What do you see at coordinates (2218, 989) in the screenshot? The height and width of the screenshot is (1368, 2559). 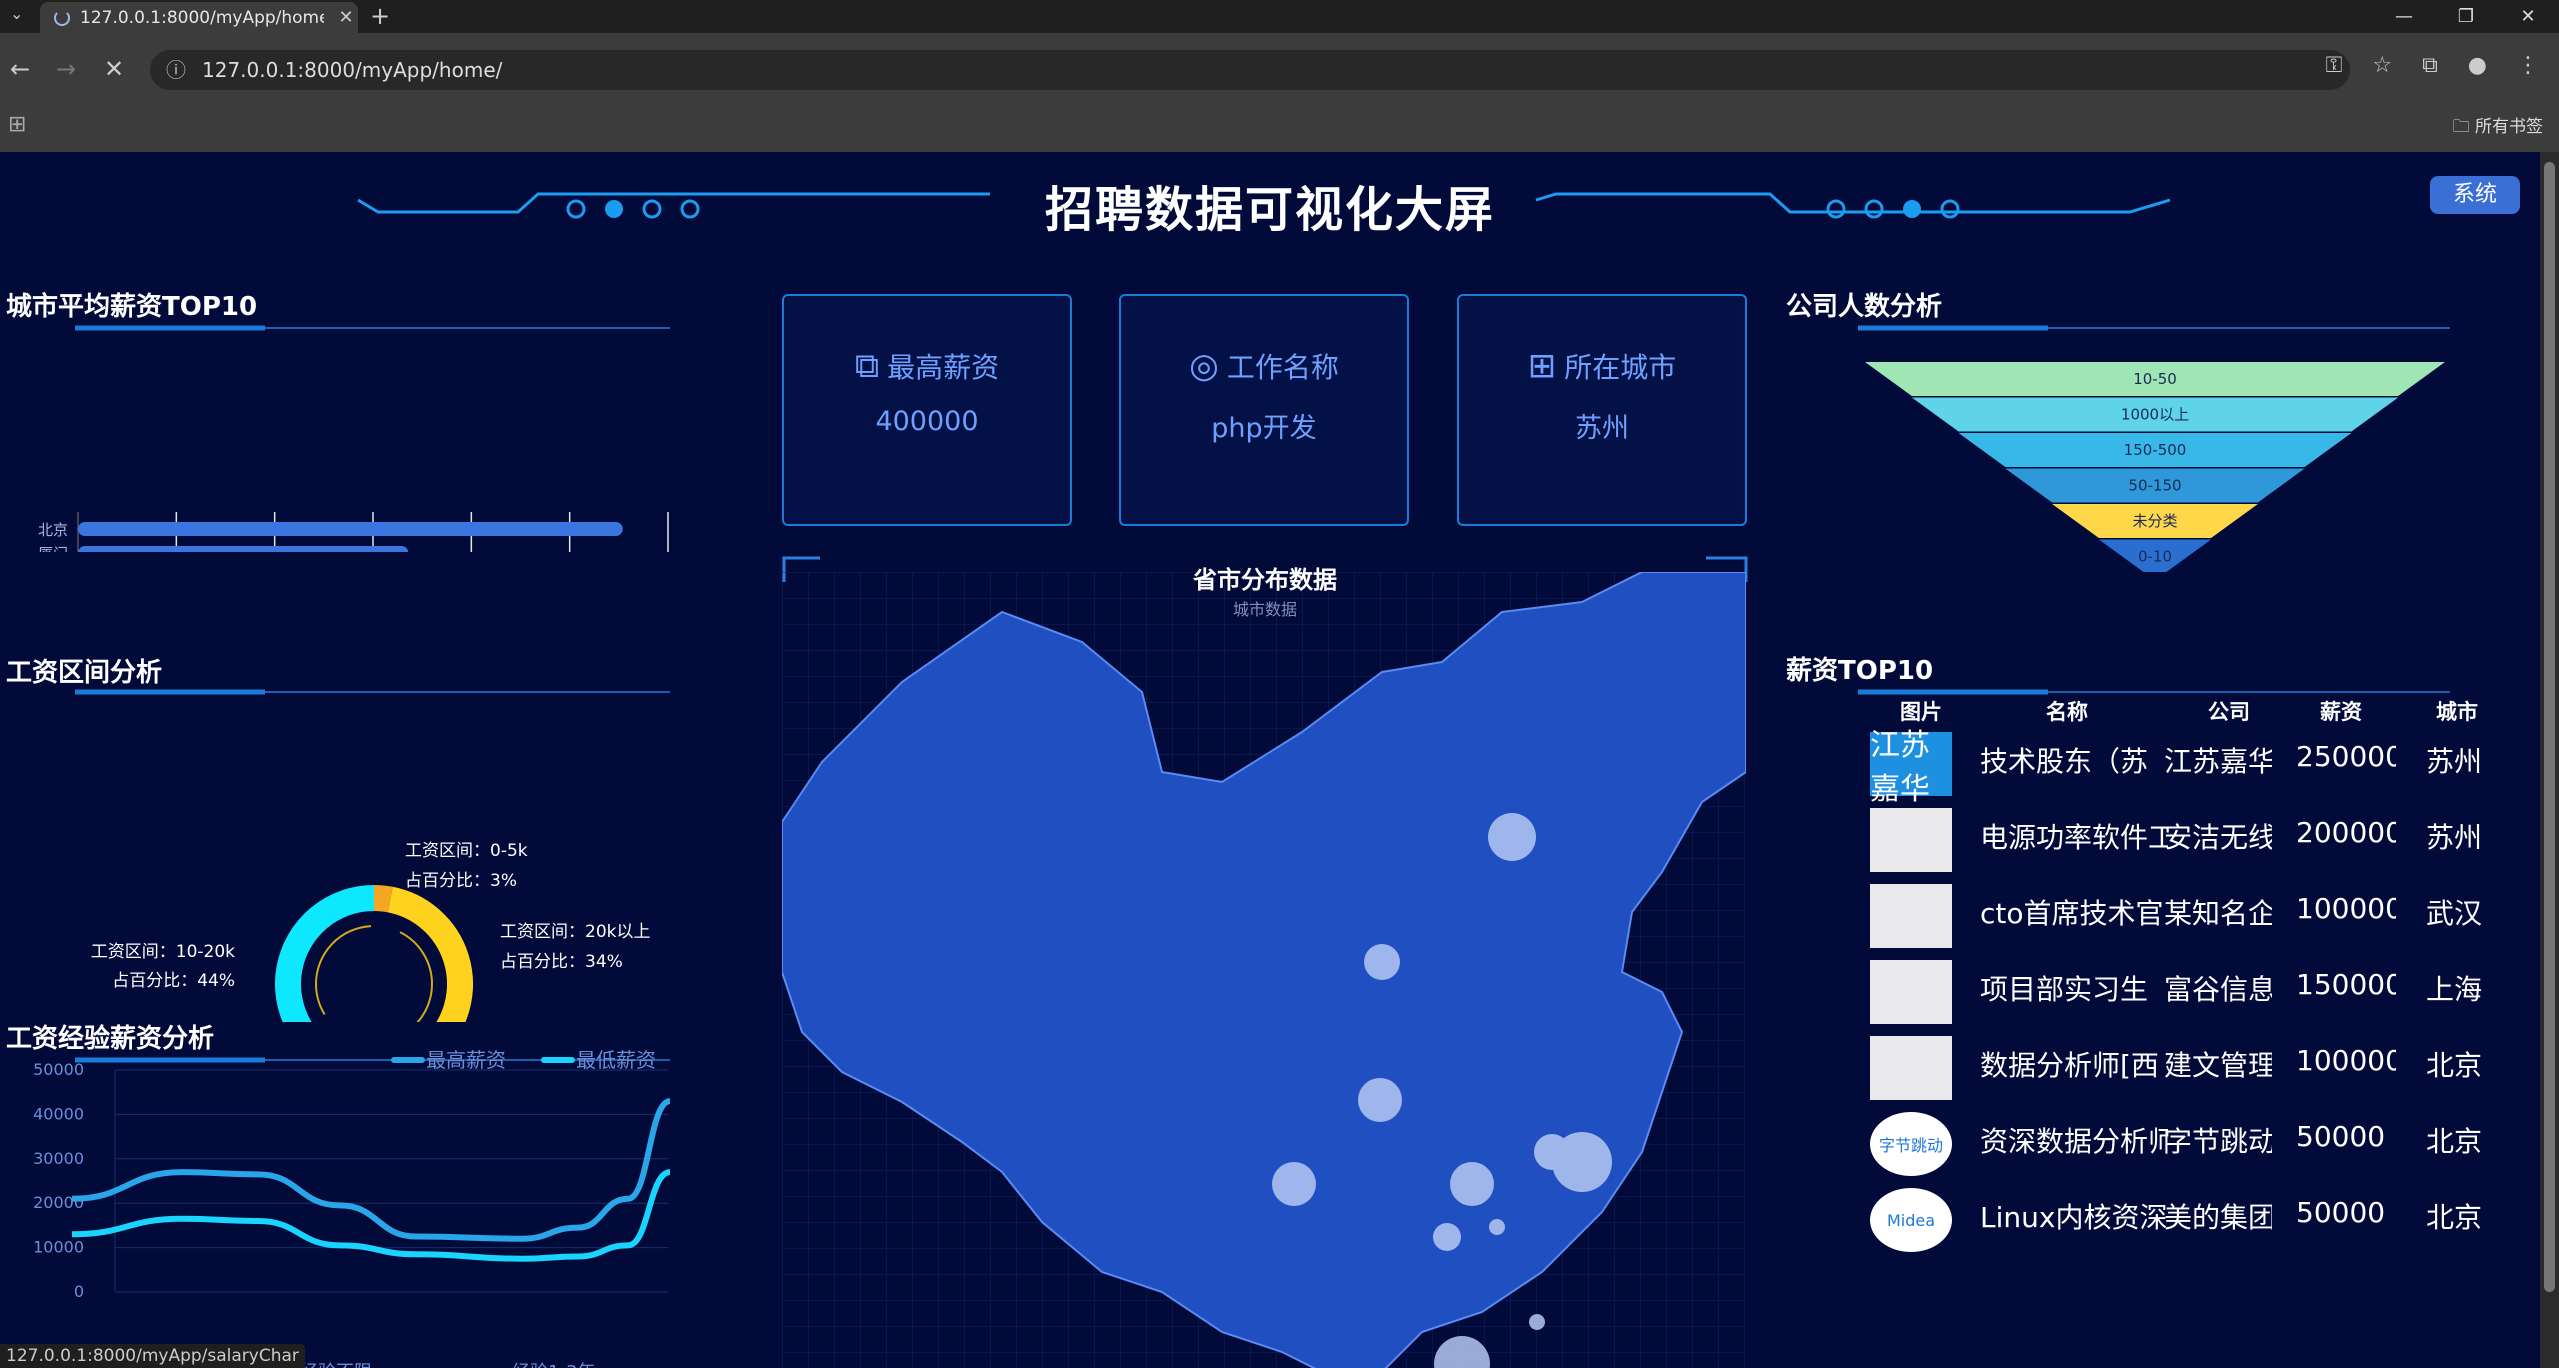 I see `cell-company: 富谷信息` at bounding box center [2218, 989].